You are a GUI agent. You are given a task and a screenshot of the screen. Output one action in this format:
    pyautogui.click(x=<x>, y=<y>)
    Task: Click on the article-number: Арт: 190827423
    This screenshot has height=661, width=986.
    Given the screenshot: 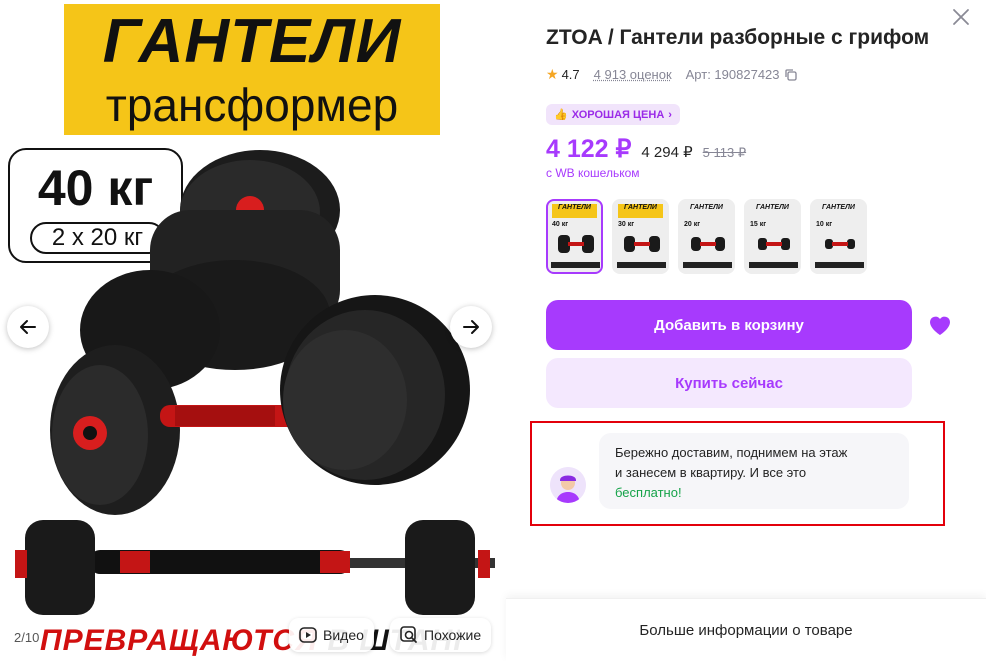 What is the action you would take?
    pyautogui.click(x=732, y=74)
    